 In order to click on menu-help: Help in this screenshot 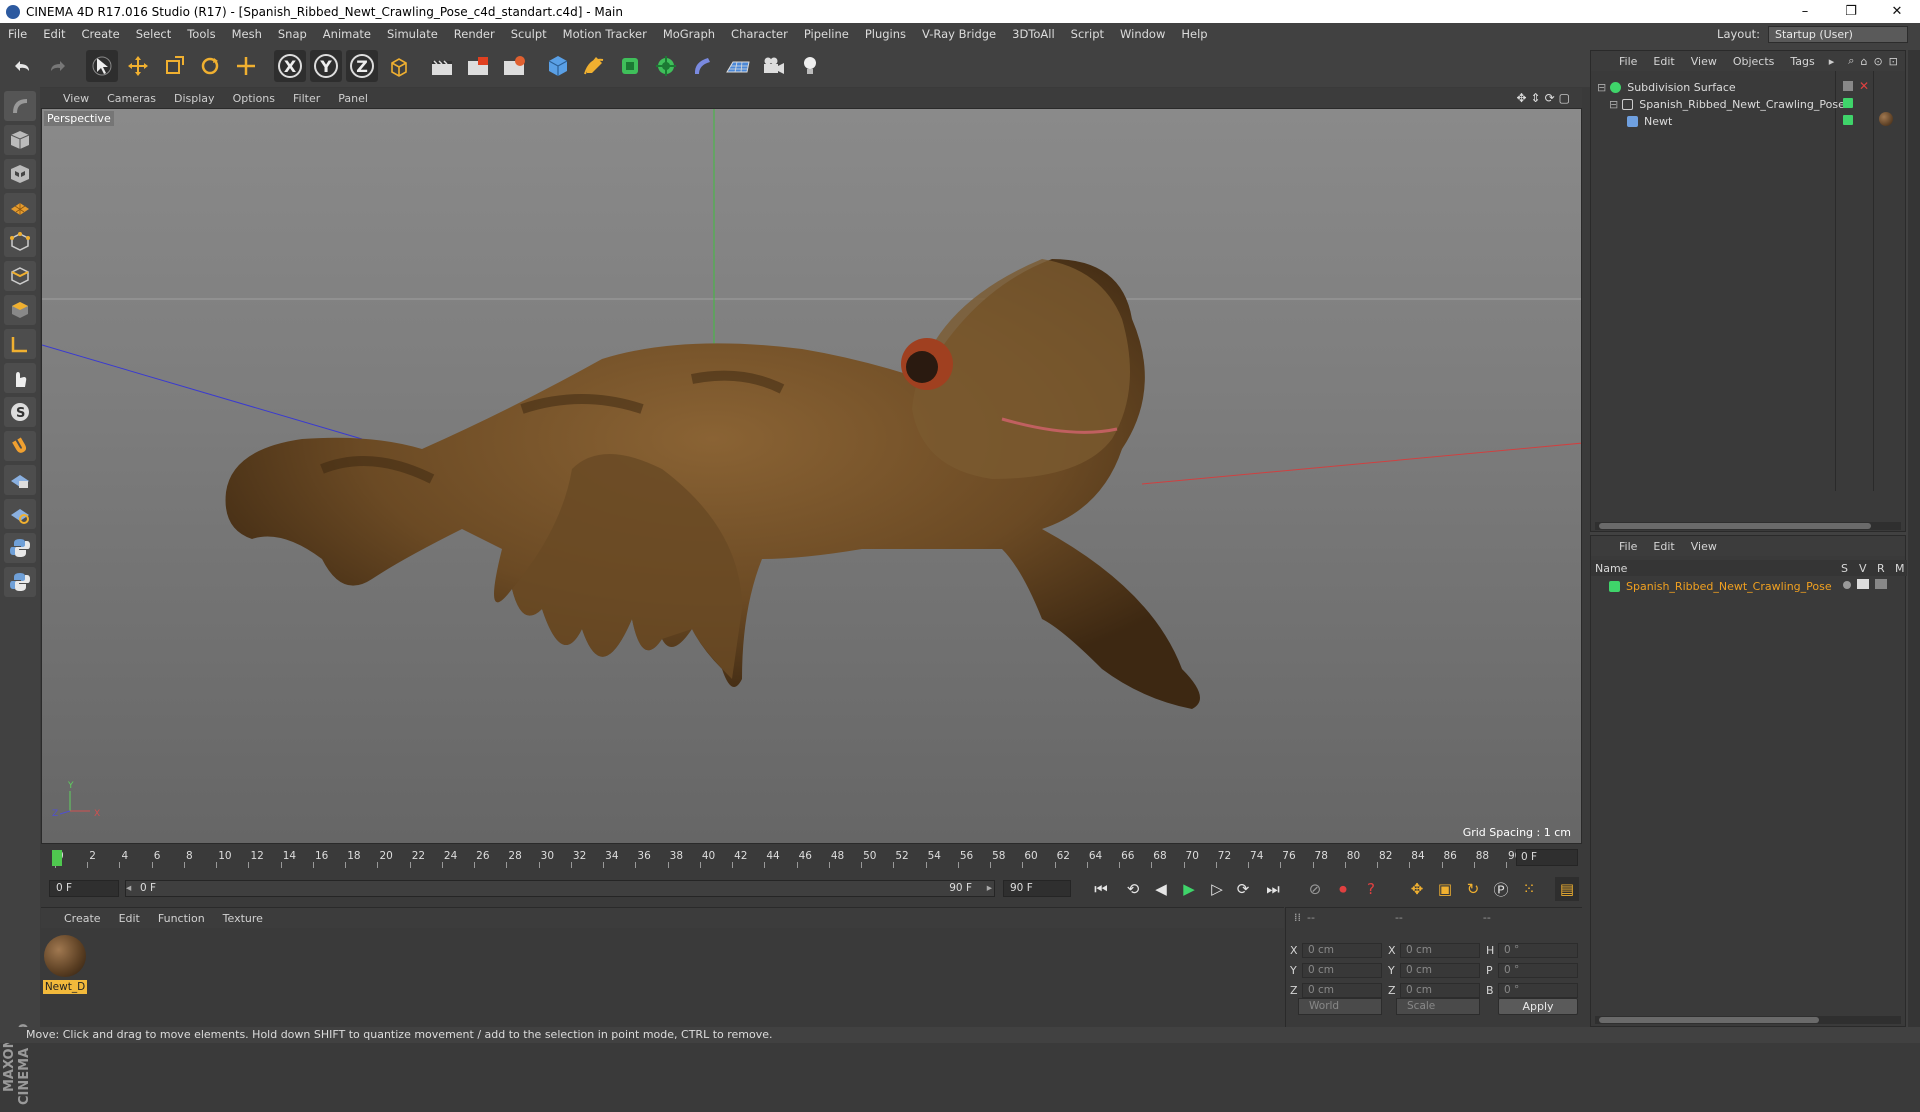, I will do `click(1194, 34)`.